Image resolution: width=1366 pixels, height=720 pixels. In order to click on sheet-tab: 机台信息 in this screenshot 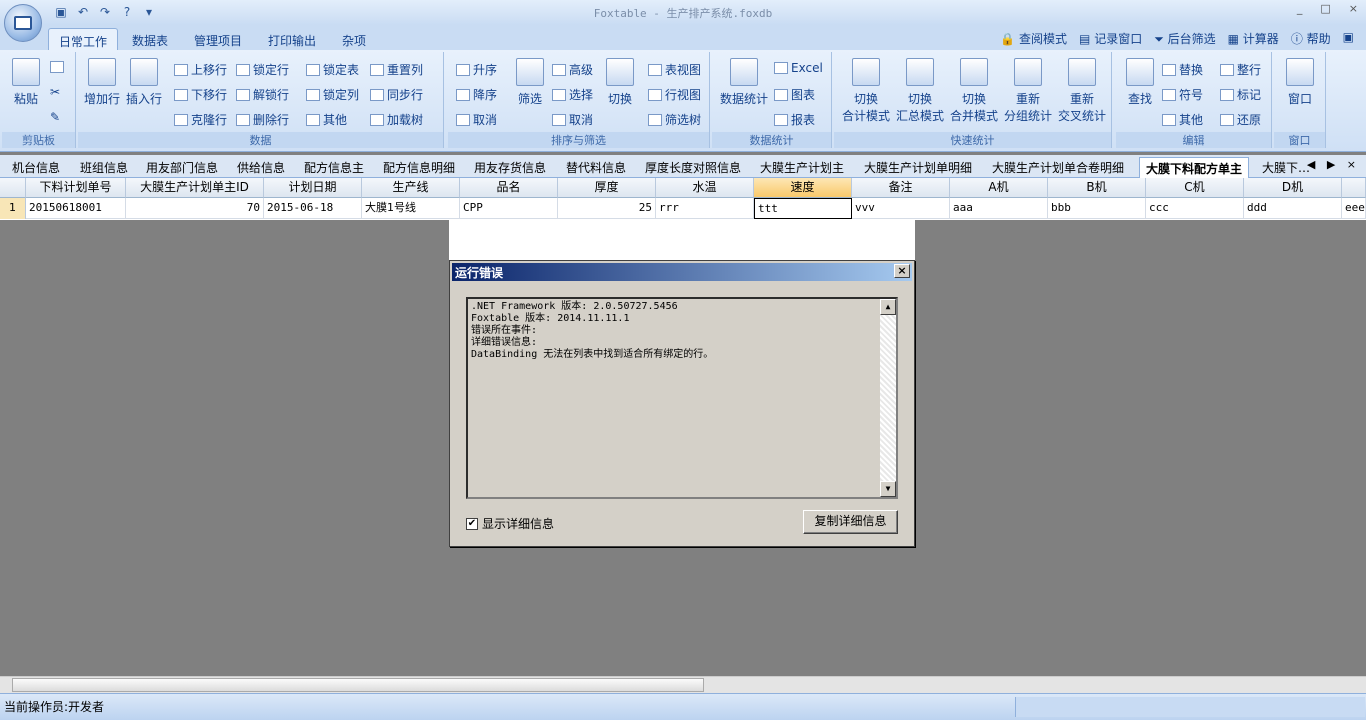, I will do `click(36, 167)`.